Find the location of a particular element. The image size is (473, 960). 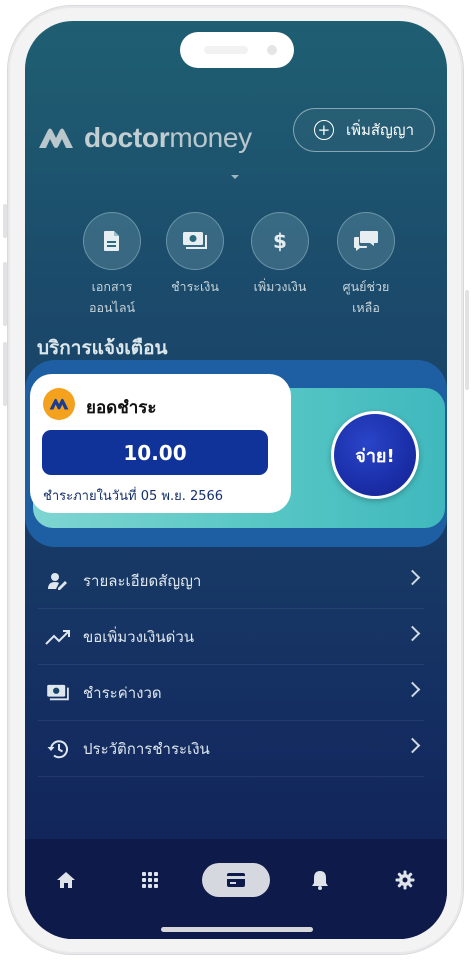

bell-icon is located at coordinates (320, 880).